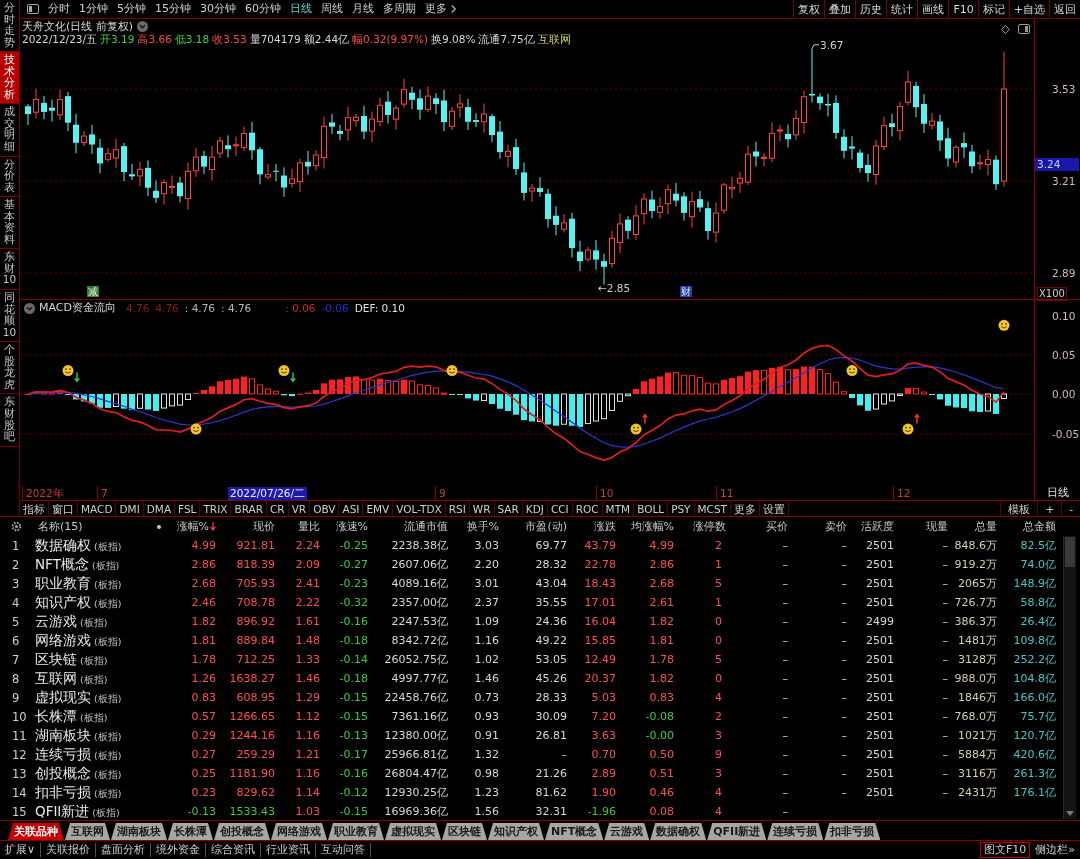 The width and height of the screenshot is (1080, 859). Describe the element at coordinates (218, 9) in the screenshot. I see `period-tab: 30分钟` at that location.